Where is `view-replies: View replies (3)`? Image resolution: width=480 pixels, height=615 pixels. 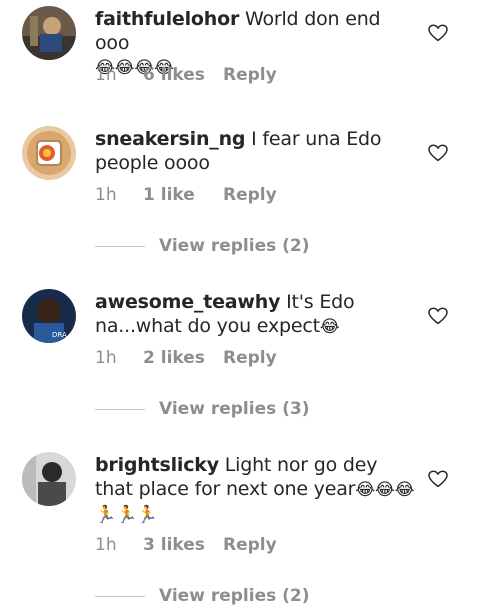
view-replies: View replies (3) is located at coordinates (202, 409).